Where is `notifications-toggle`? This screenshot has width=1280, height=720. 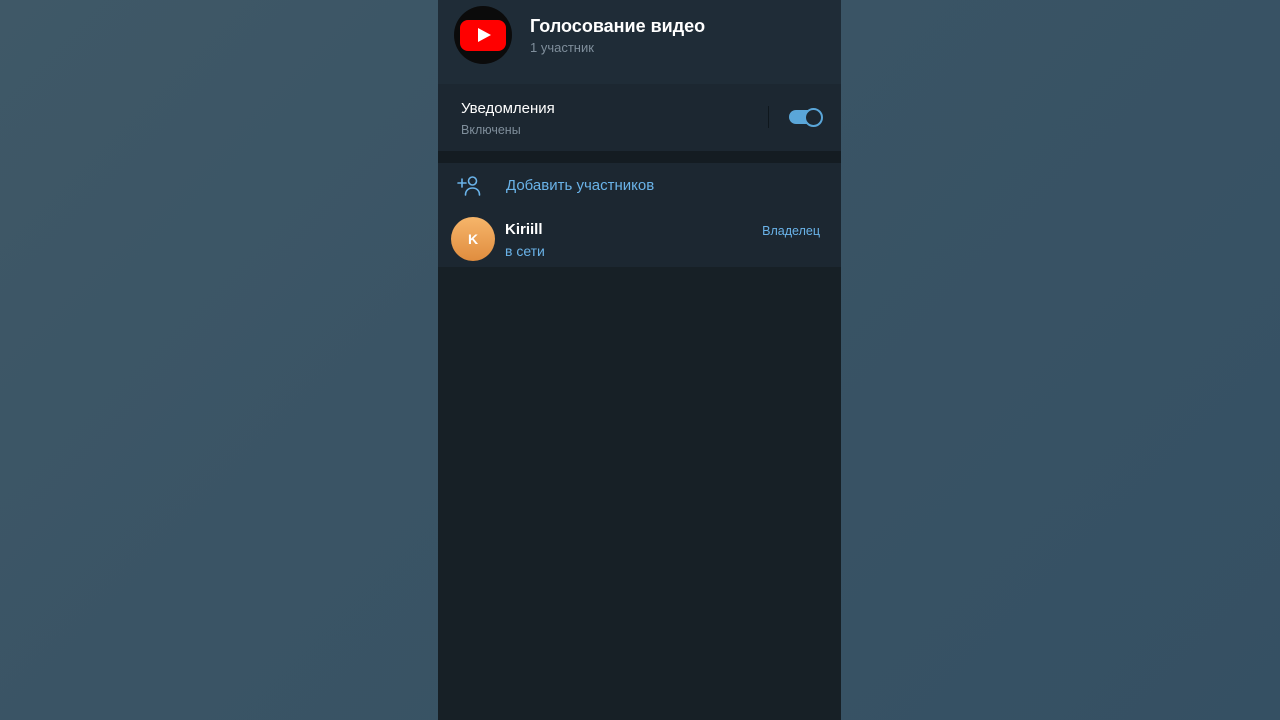
notifications-toggle is located at coordinates (806, 117).